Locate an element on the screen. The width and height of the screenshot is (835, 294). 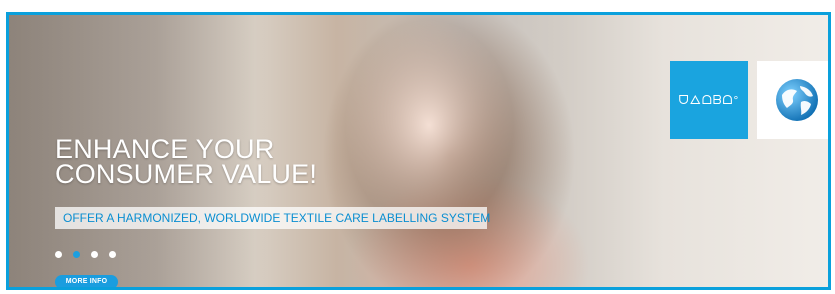
globe-tile is located at coordinates (792, 100).